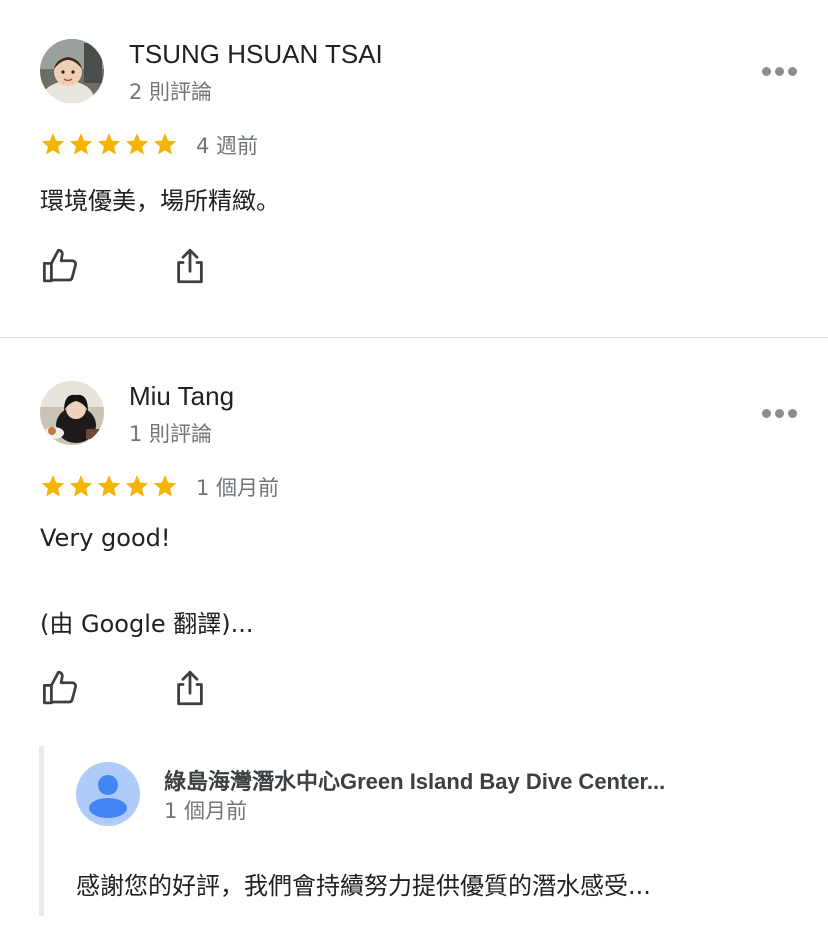 This screenshot has height=934, width=828. What do you see at coordinates (256, 54) in the screenshot?
I see `reviewer-name: TSUNG HSUAN TSAI` at bounding box center [256, 54].